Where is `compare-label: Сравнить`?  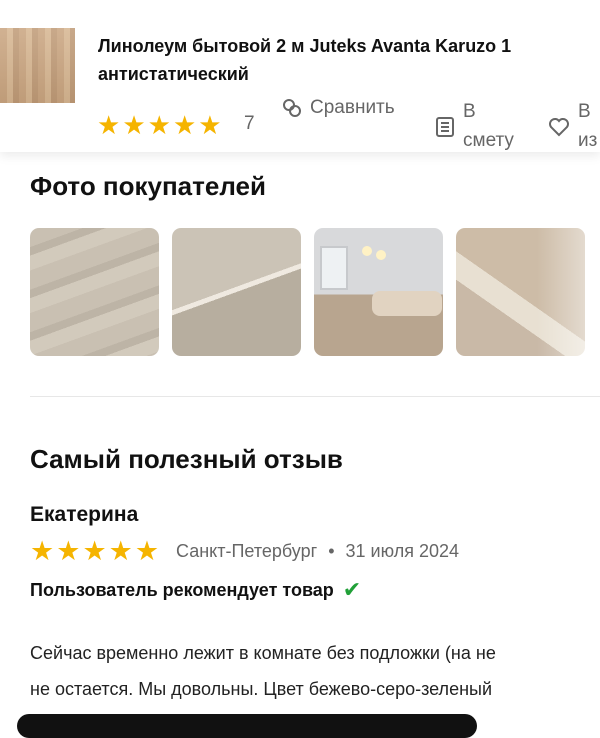 compare-label: Сравнить is located at coordinates (352, 107).